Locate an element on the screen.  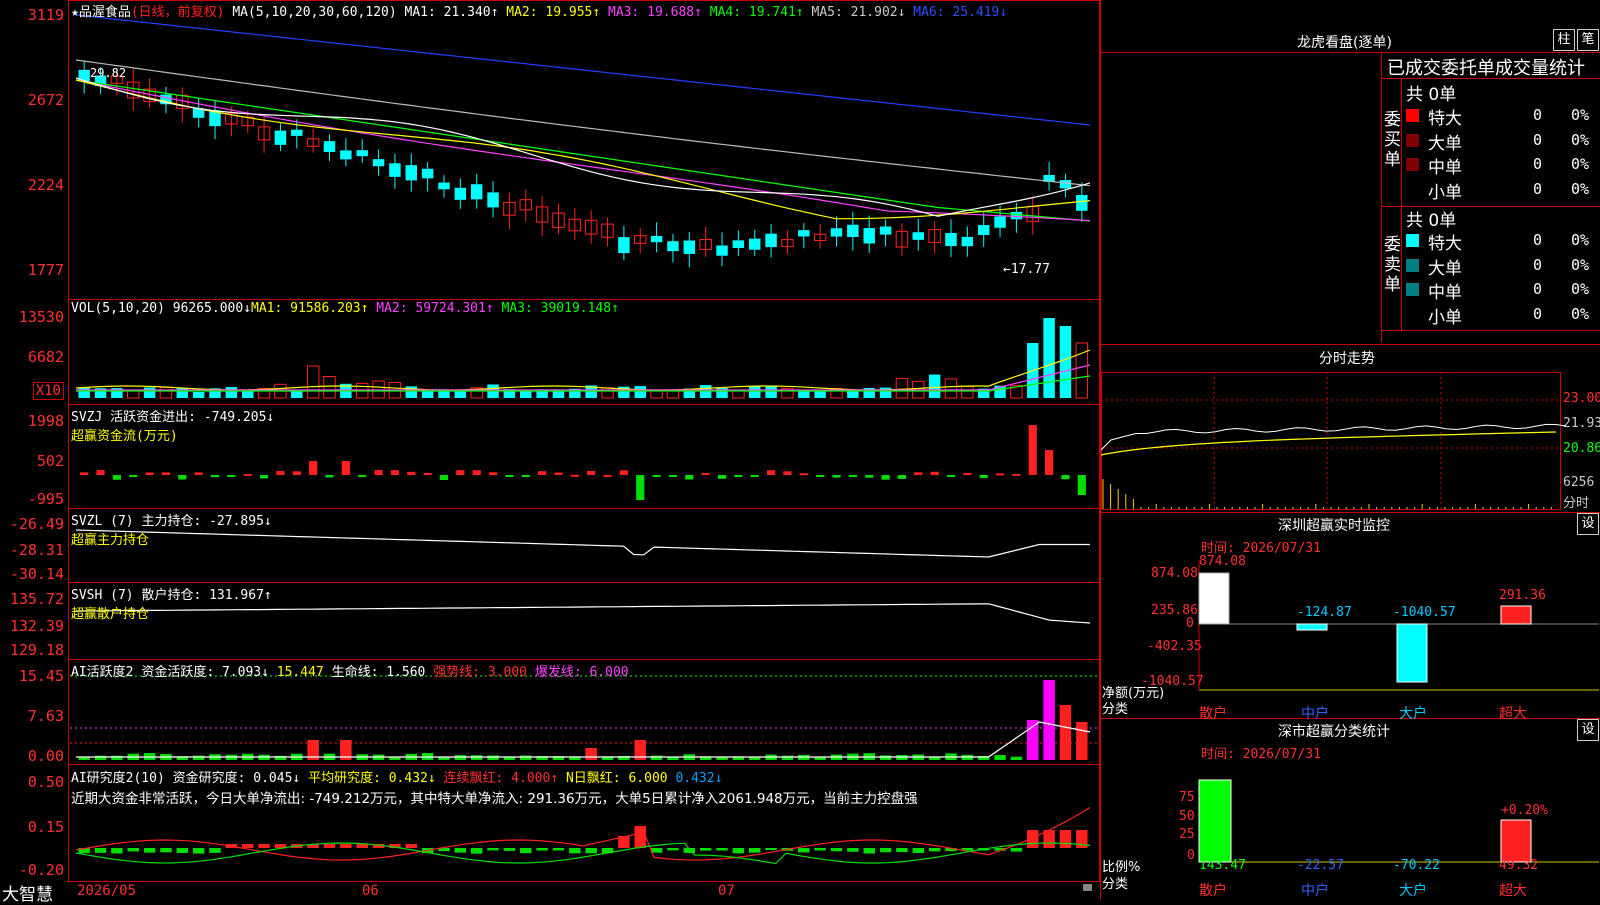
ai-act-value2: 15.447 is located at coordinates (300, 672).